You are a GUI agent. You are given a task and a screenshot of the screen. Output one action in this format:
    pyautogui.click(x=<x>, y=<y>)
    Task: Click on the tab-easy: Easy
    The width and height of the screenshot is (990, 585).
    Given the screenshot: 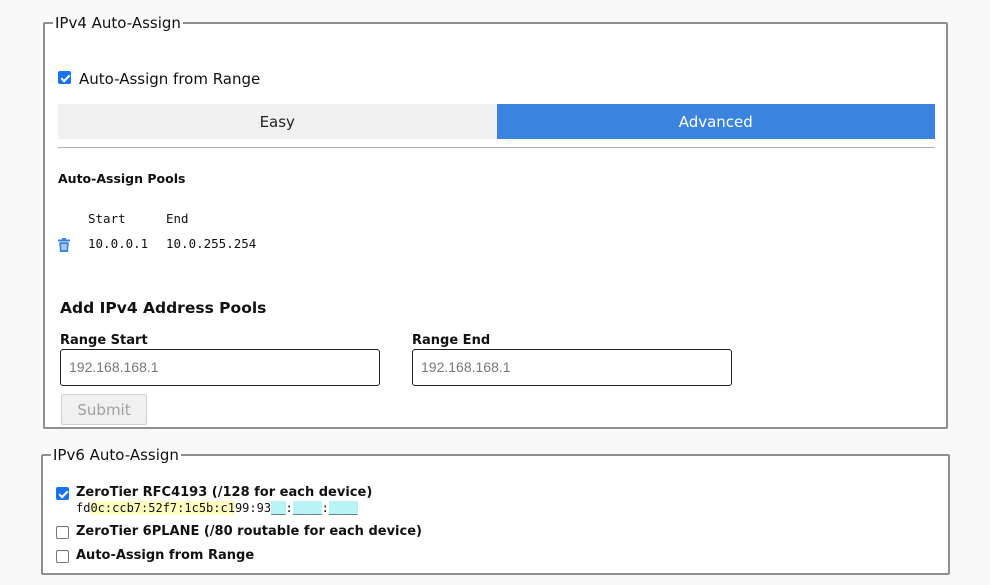 What is the action you would take?
    pyautogui.click(x=277, y=121)
    